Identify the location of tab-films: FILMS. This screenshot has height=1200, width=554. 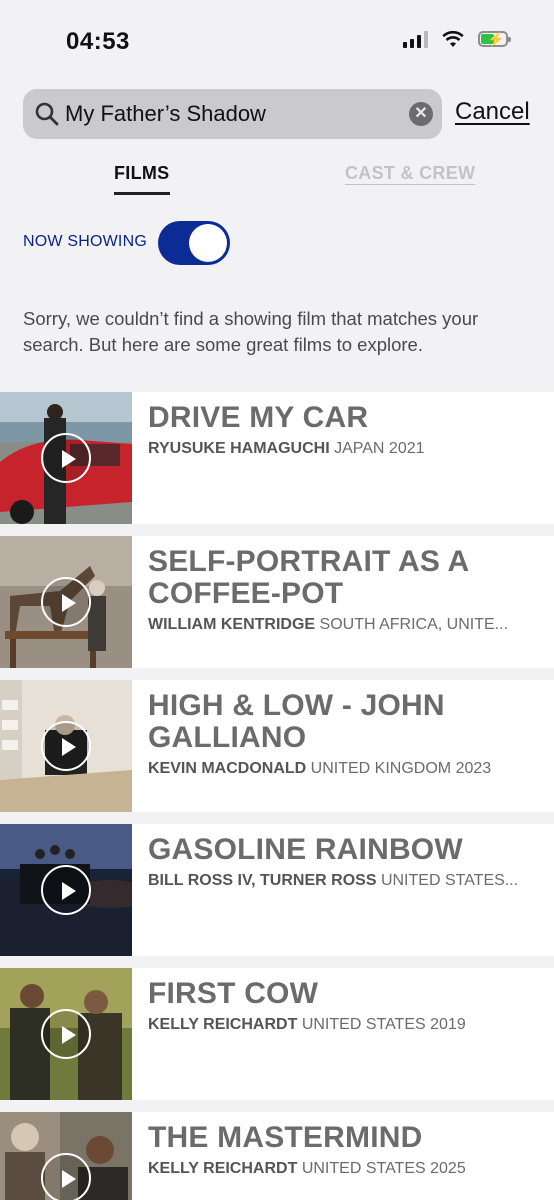
(142, 173).